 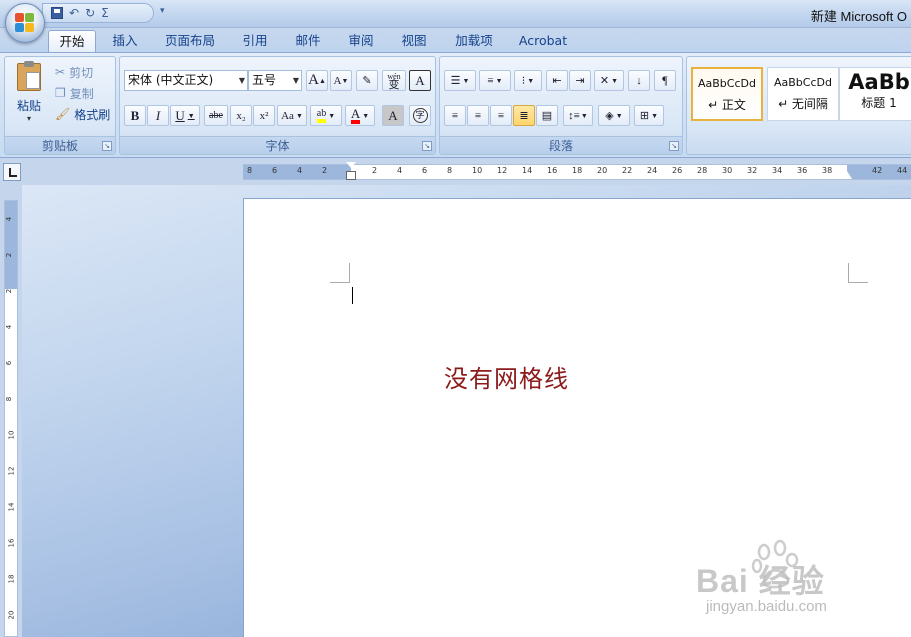 What do you see at coordinates (875, 94) in the screenshot?
I see `style-heading-1: AaBb 标题 1` at bounding box center [875, 94].